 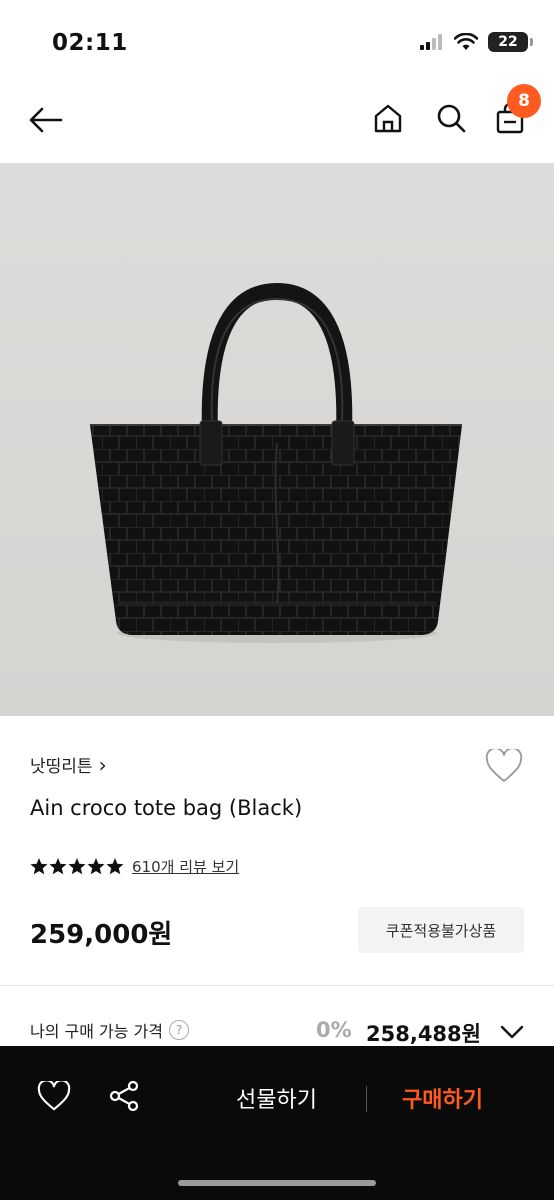 What do you see at coordinates (510, 42) in the screenshot?
I see `battery-icon: 22` at bounding box center [510, 42].